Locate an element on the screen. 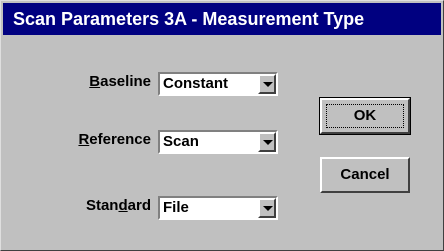  standard-value: File is located at coordinates (176, 207).